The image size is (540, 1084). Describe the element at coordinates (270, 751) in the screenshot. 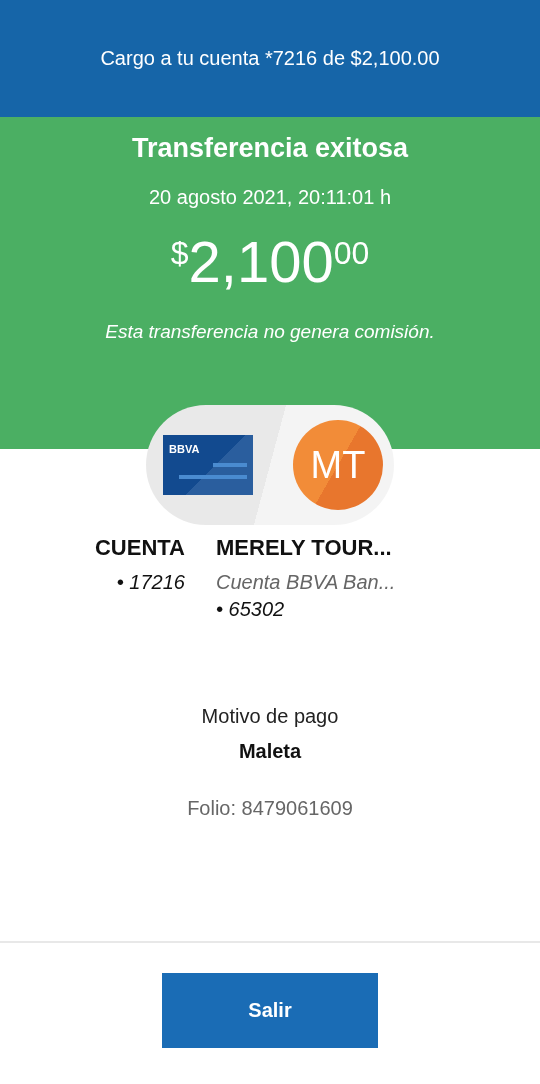

I see `payment-reason: Maleta` at that location.